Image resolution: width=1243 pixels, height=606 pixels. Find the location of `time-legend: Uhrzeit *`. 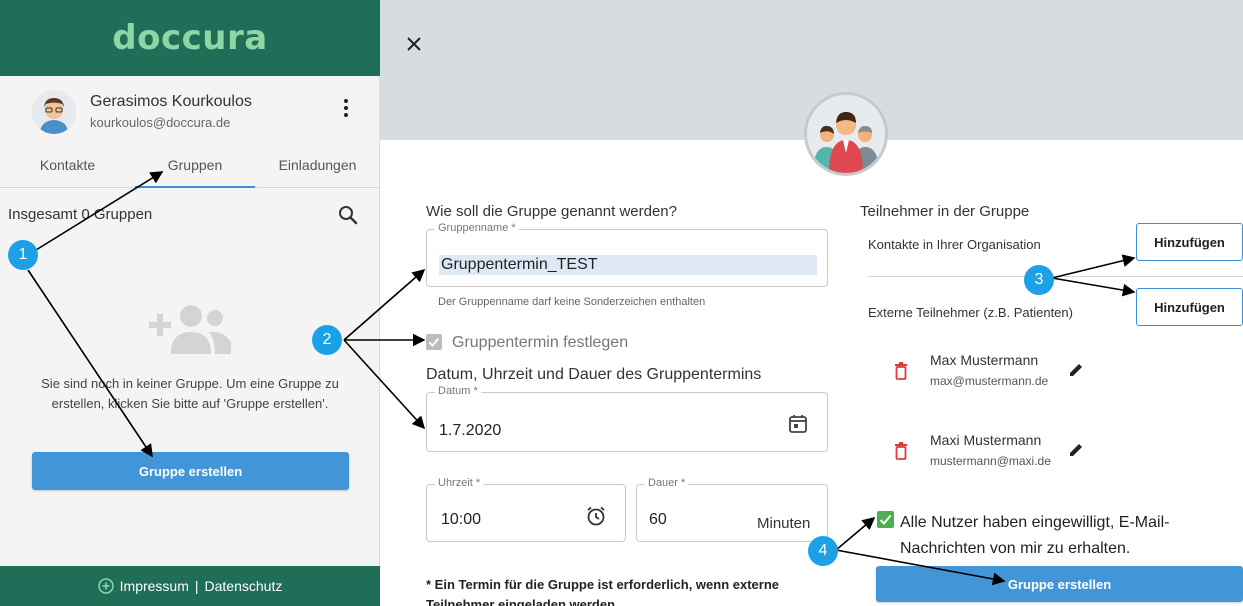

time-legend: Uhrzeit * is located at coordinates (459, 483).